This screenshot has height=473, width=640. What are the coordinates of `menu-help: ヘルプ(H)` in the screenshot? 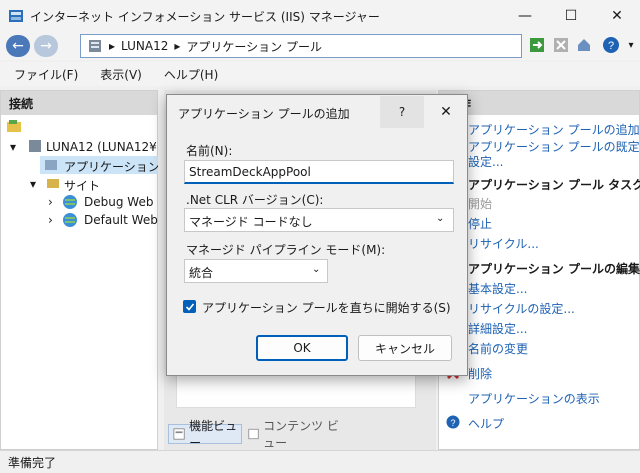 It's located at (191, 74).